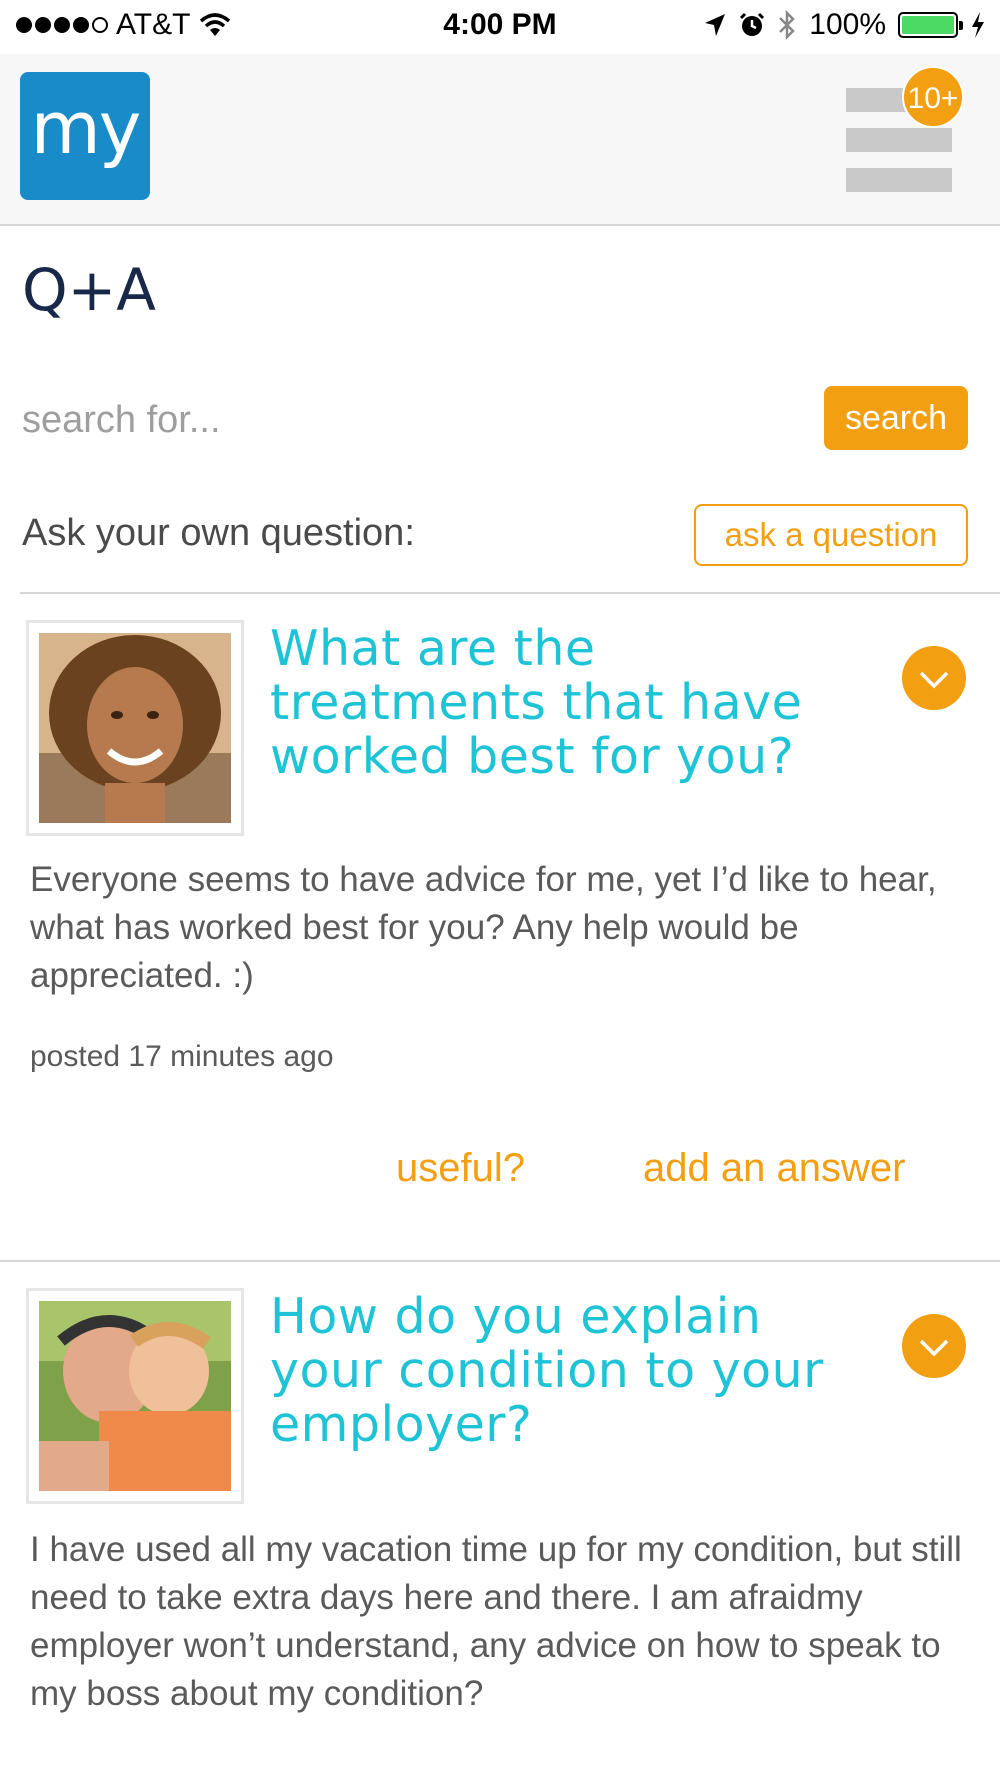 The height and width of the screenshot is (1778, 1000). I want to click on posted-time: posted 17 minutes ago, so click(182, 1056).